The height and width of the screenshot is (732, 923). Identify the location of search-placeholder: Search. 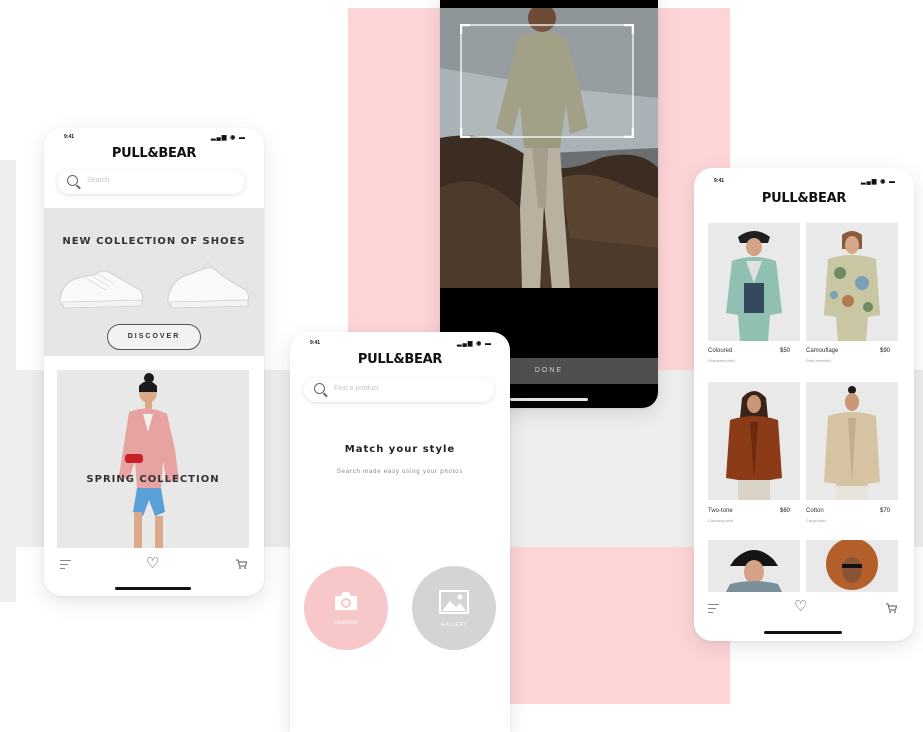
(98, 180).